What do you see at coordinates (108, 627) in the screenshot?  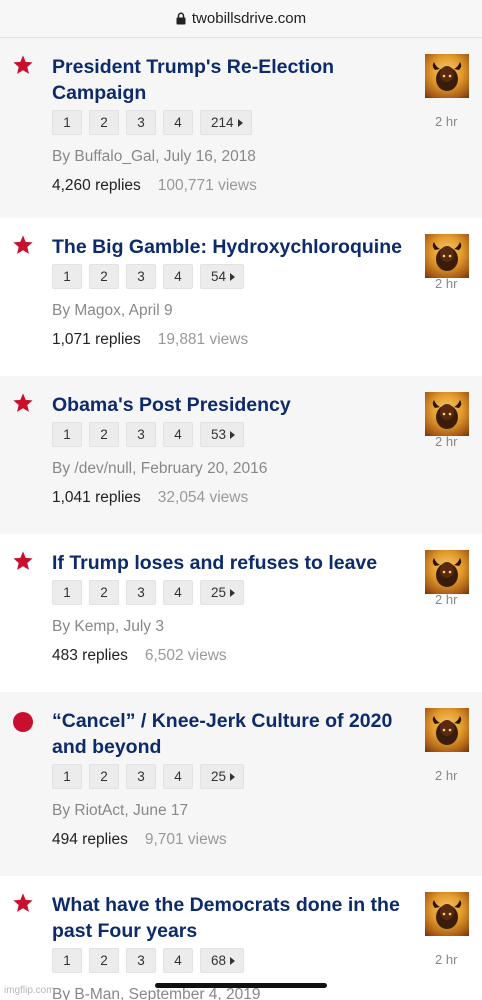 I see `topic-byline: By Kemp, July 3` at bounding box center [108, 627].